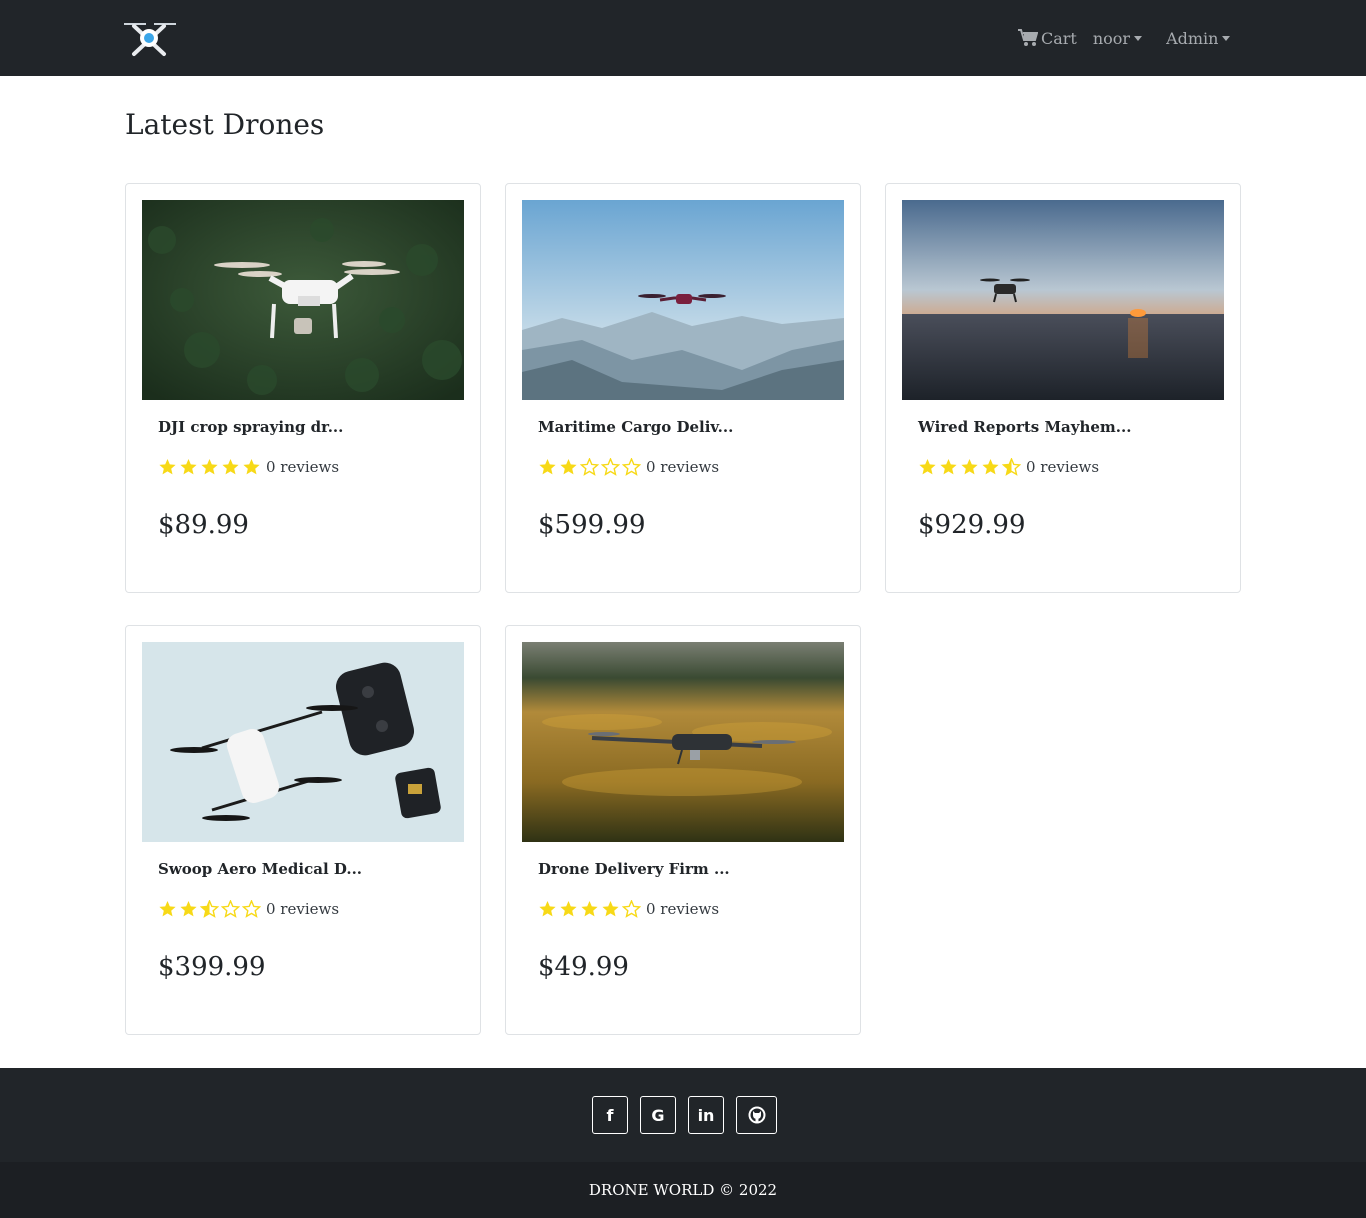 This screenshot has width=1366, height=1218. I want to click on google-icon: G, so click(658, 1115).